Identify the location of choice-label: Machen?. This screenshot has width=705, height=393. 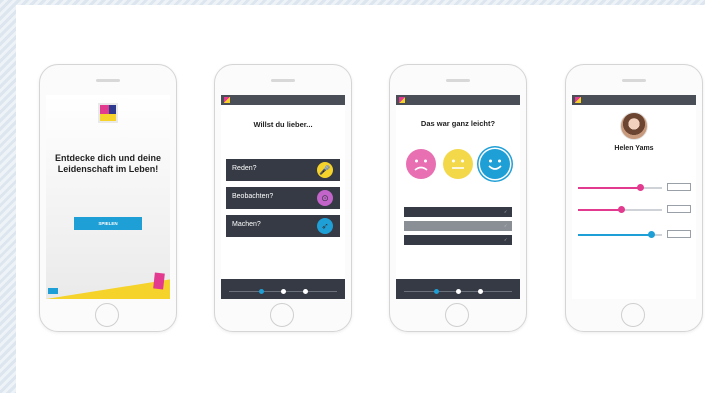
(246, 224).